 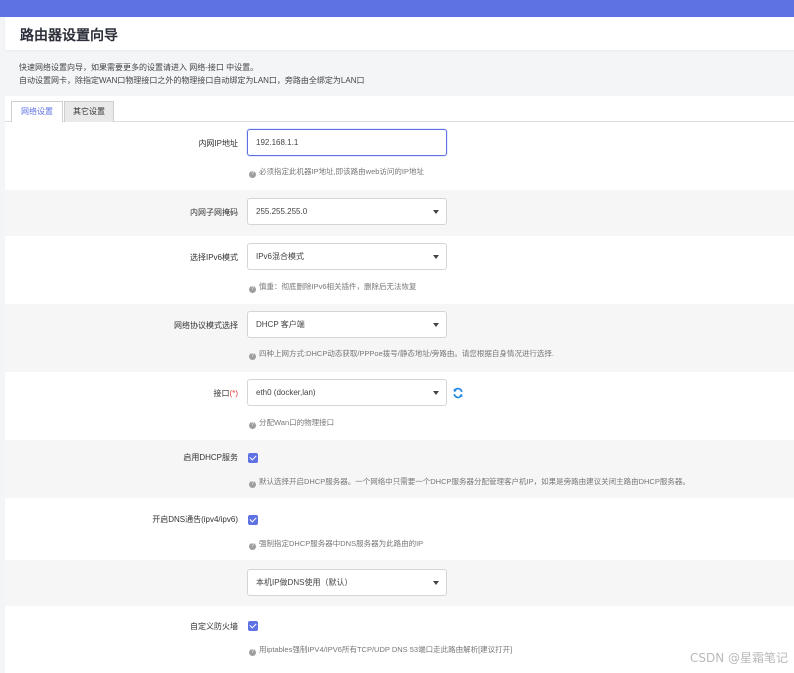 I want to click on lan-ip-hint-text: 必须指定此机器IP地址,即该路由web访问的IP地址, so click(x=342, y=171).